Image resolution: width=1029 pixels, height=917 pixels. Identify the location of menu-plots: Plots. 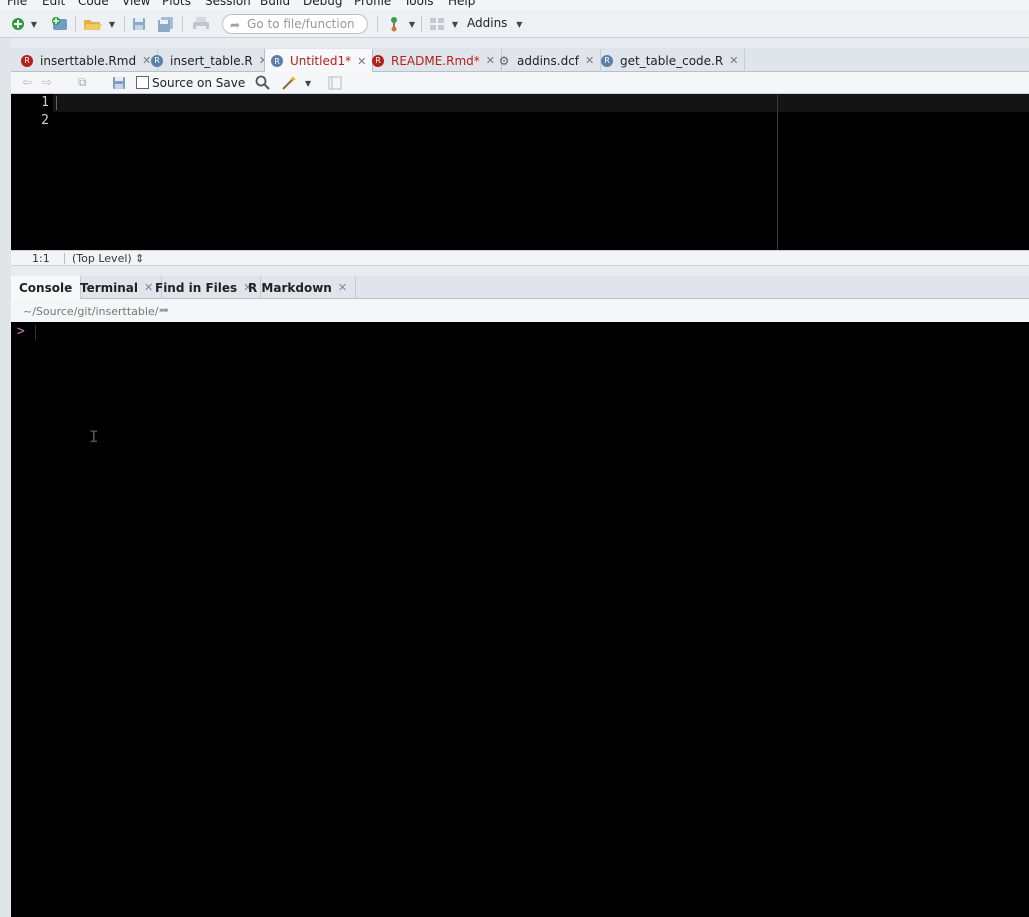
(176, 4).